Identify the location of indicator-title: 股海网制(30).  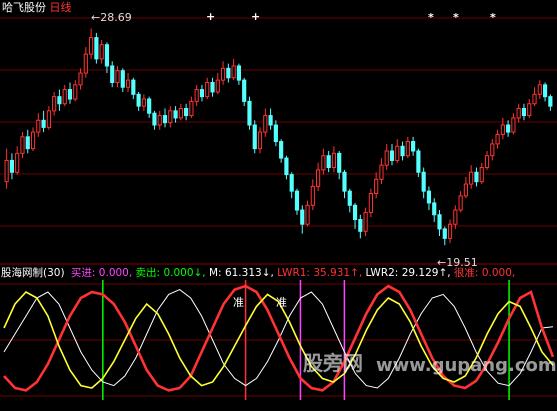
(33, 273).